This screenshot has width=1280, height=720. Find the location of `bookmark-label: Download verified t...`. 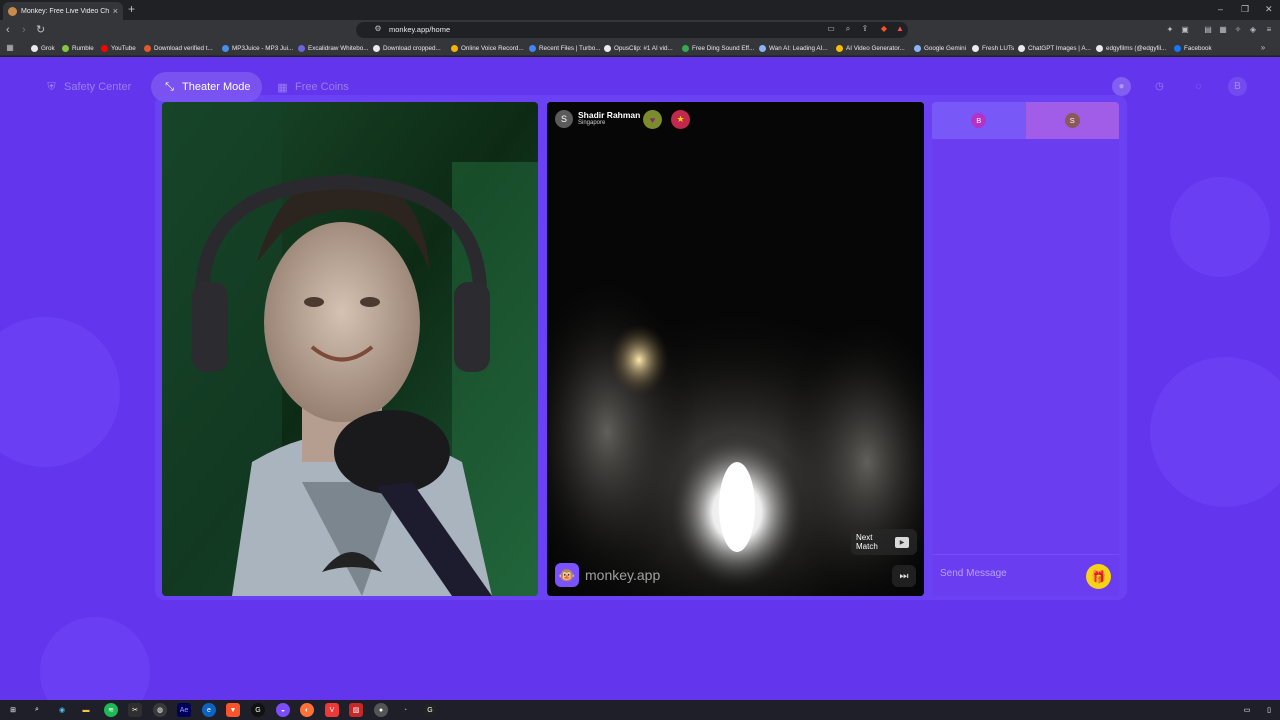

bookmark-label: Download verified t... is located at coordinates (183, 48).